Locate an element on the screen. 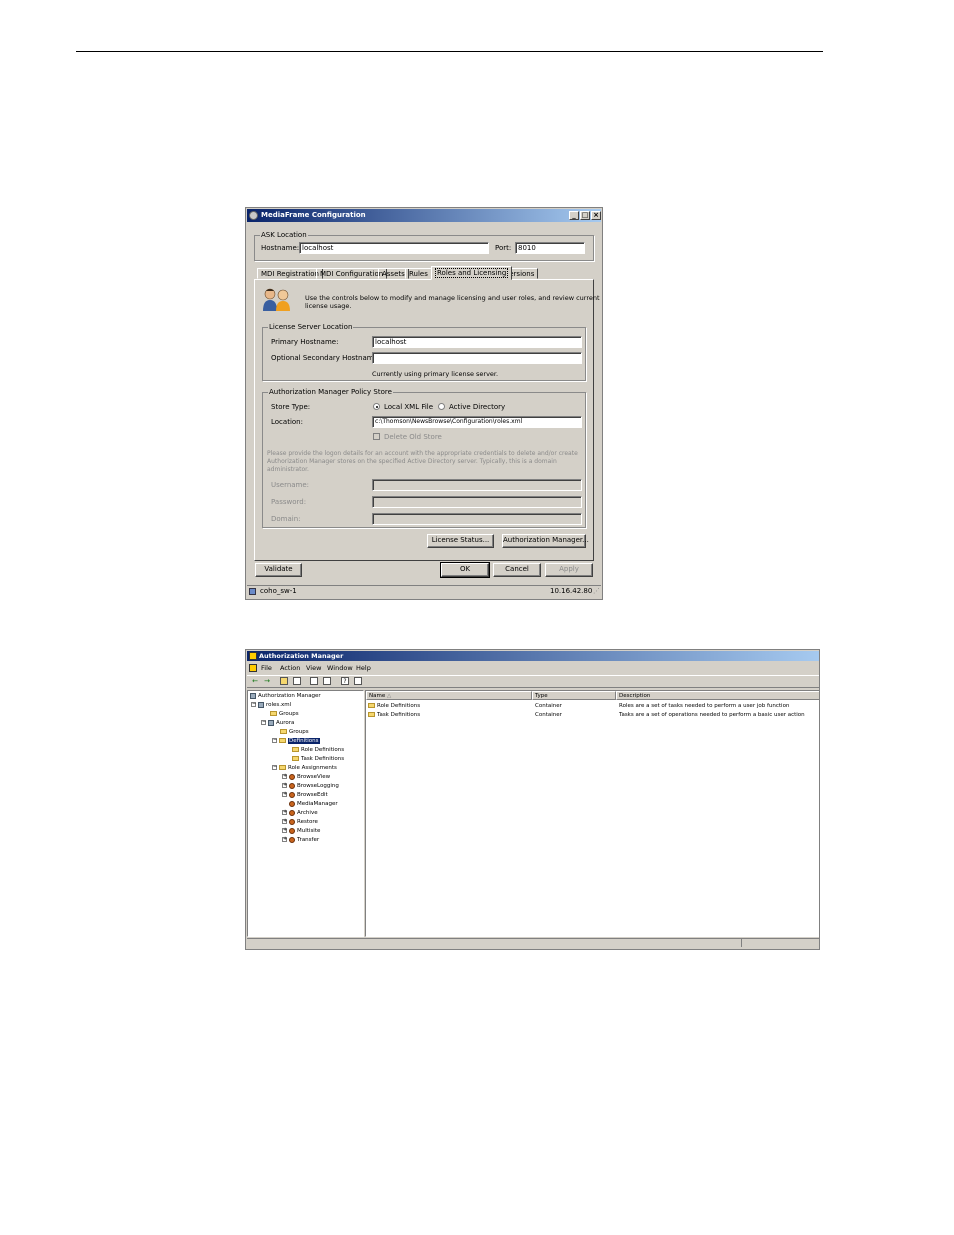  cancel-button: Cancel is located at coordinates (517, 570).